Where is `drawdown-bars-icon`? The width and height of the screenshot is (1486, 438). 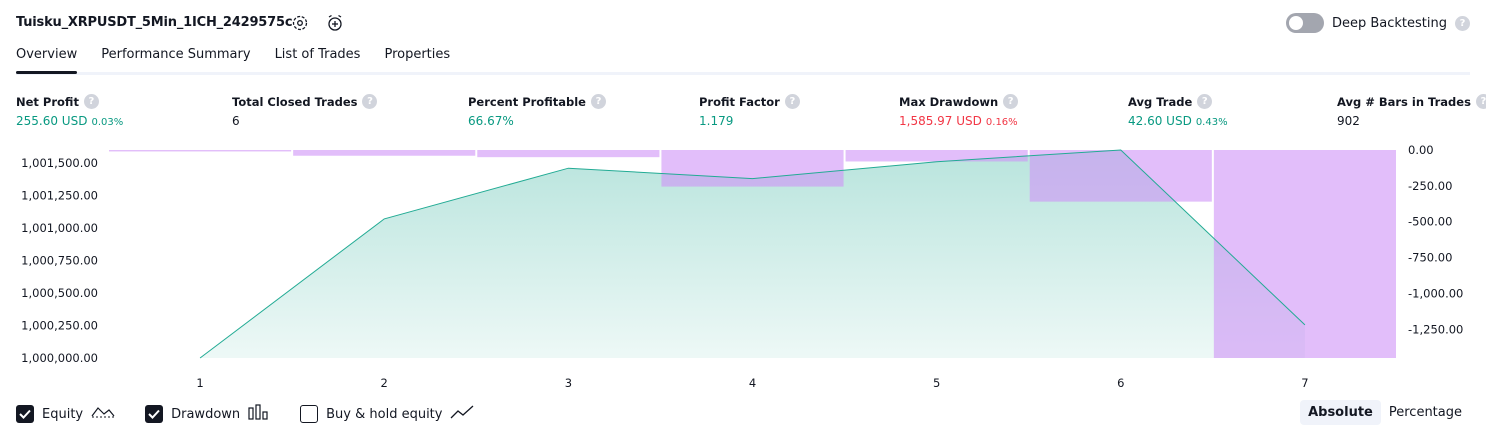
drawdown-bars-icon is located at coordinates (259, 414).